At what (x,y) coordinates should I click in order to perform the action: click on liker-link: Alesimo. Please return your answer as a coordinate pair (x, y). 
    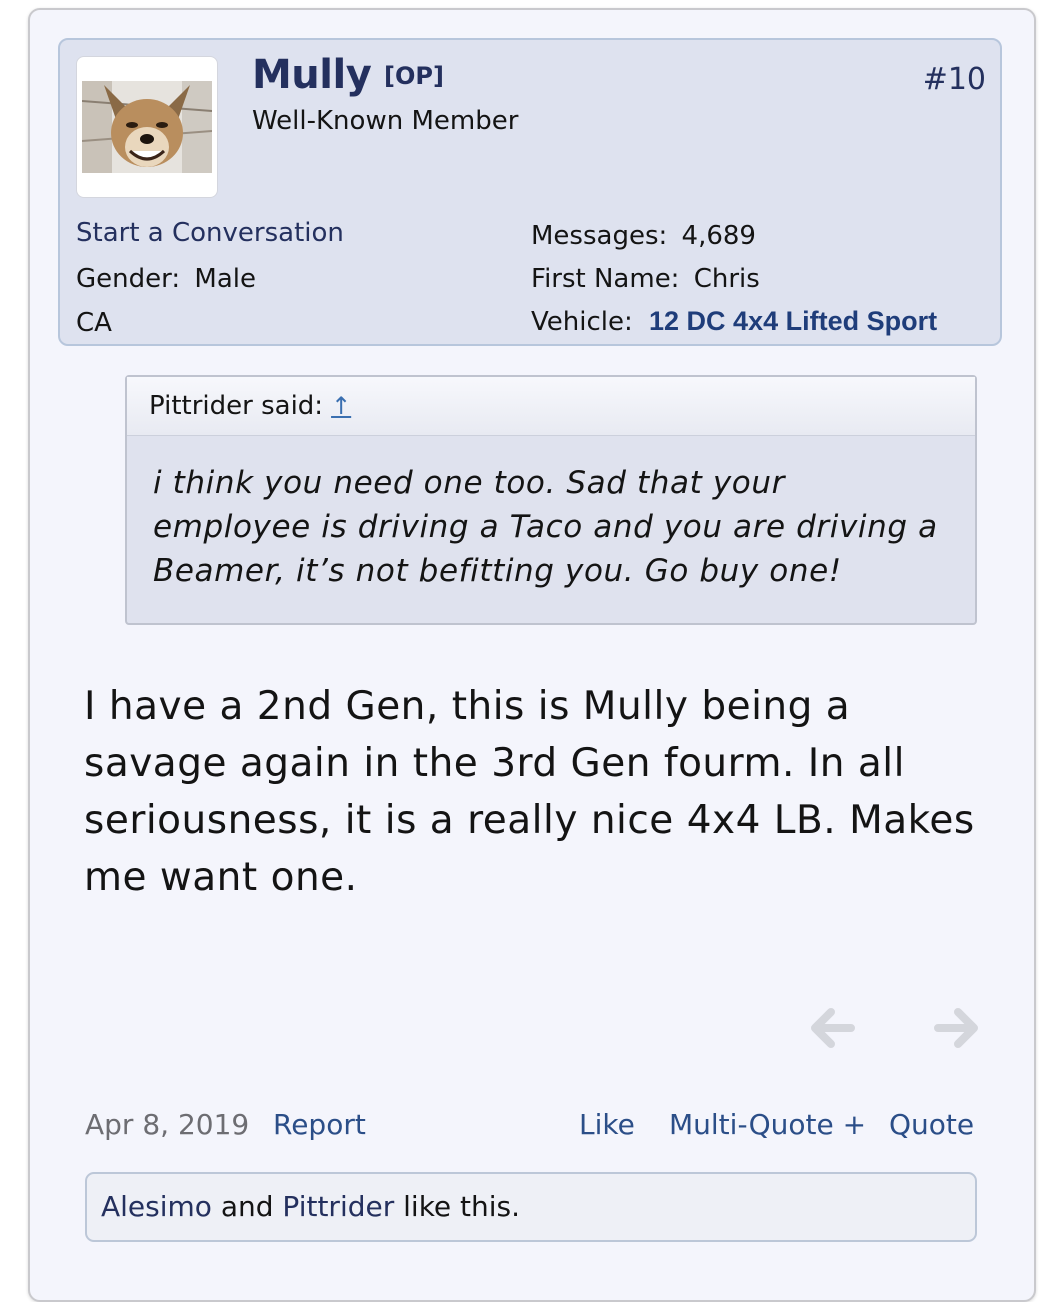
    Looking at the image, I should click on (156, 1206).